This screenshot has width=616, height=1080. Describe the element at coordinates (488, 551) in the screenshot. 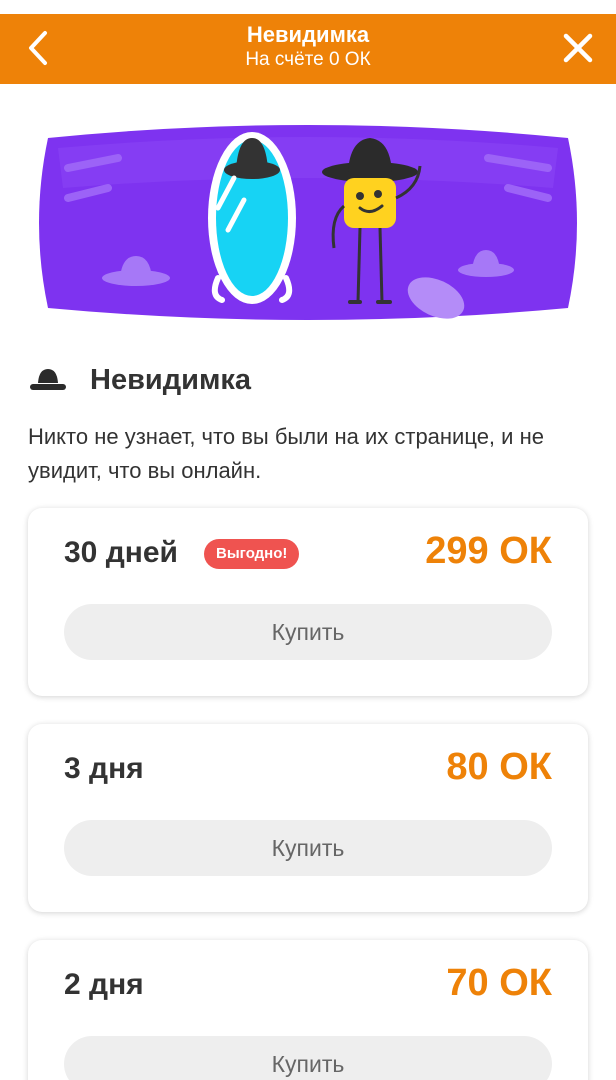

I see `plan-price: 299 ОК` at that location.